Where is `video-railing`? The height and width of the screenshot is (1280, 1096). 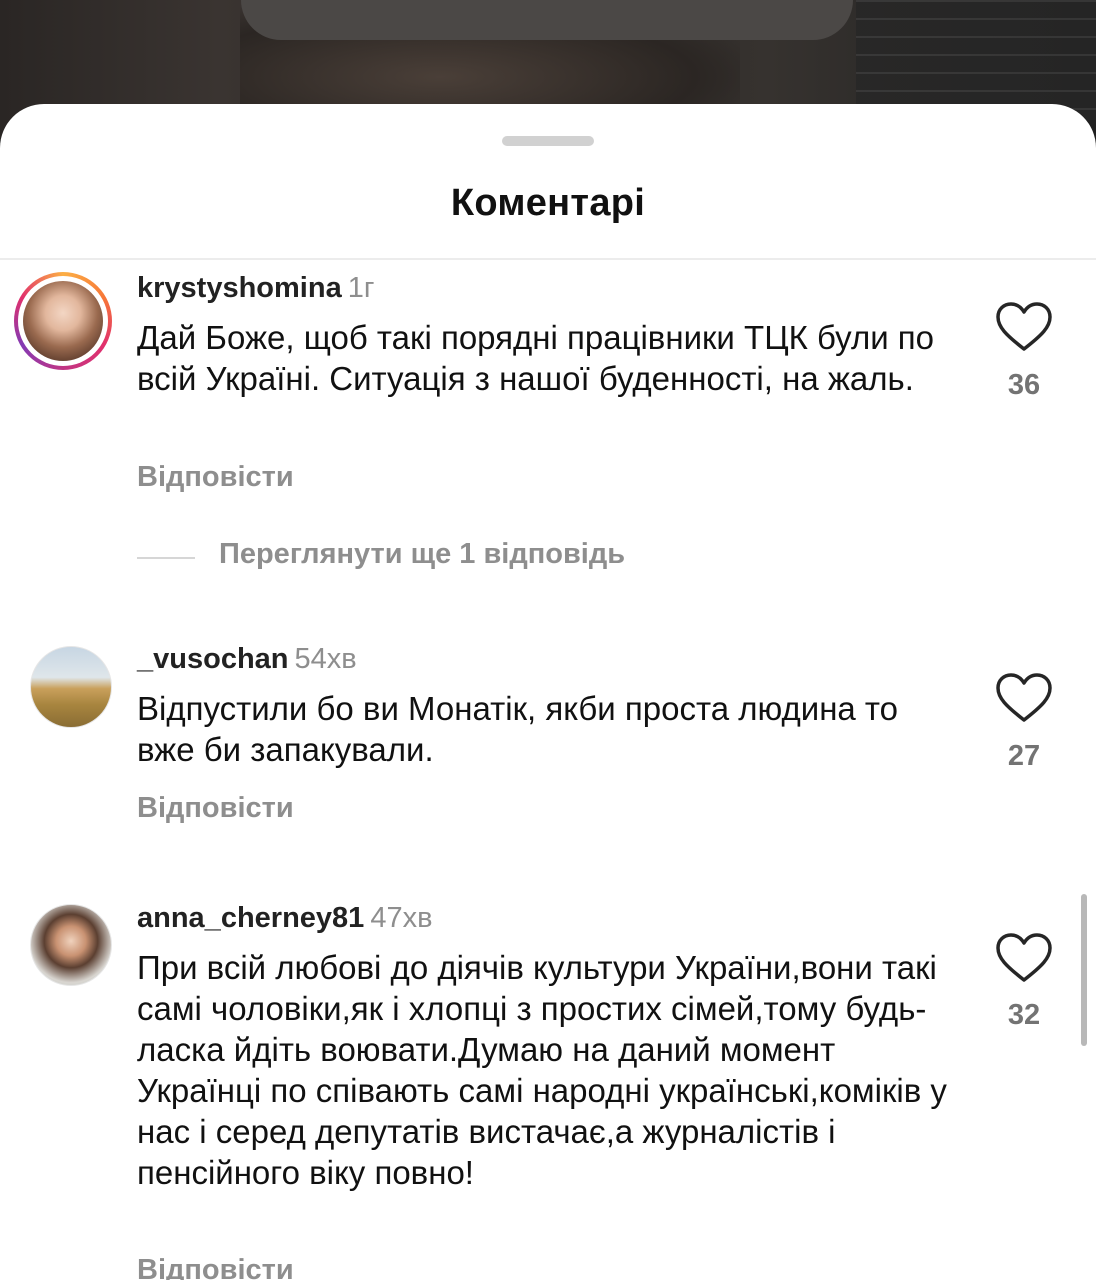 video-railing is located at coordinates (976, 60).